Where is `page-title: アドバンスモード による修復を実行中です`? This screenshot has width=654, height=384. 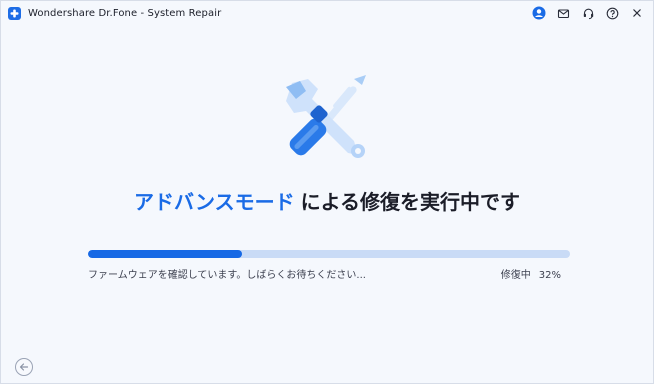 page-title: アドバンスモード による修復を実行中です is located at coordinates (327, 200).